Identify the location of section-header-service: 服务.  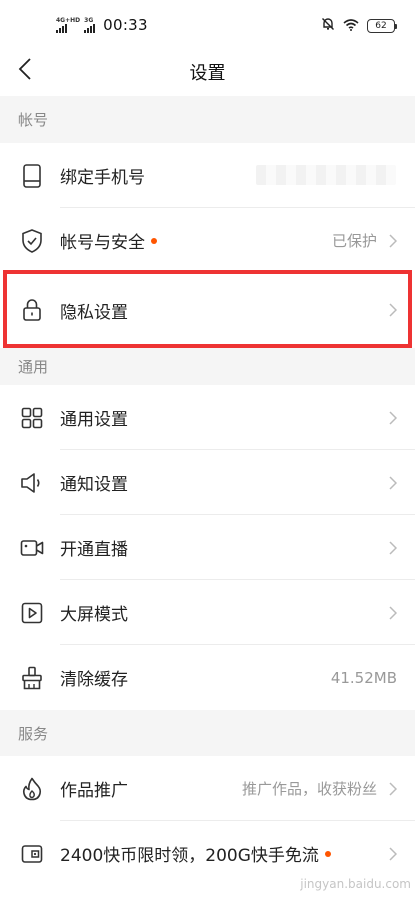
(207, 733).